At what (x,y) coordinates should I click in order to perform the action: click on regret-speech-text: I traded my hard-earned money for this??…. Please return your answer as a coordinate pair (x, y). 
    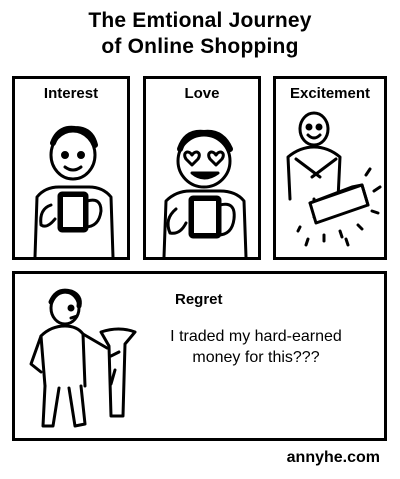
    Looking at the image, I should click on (256, 347).